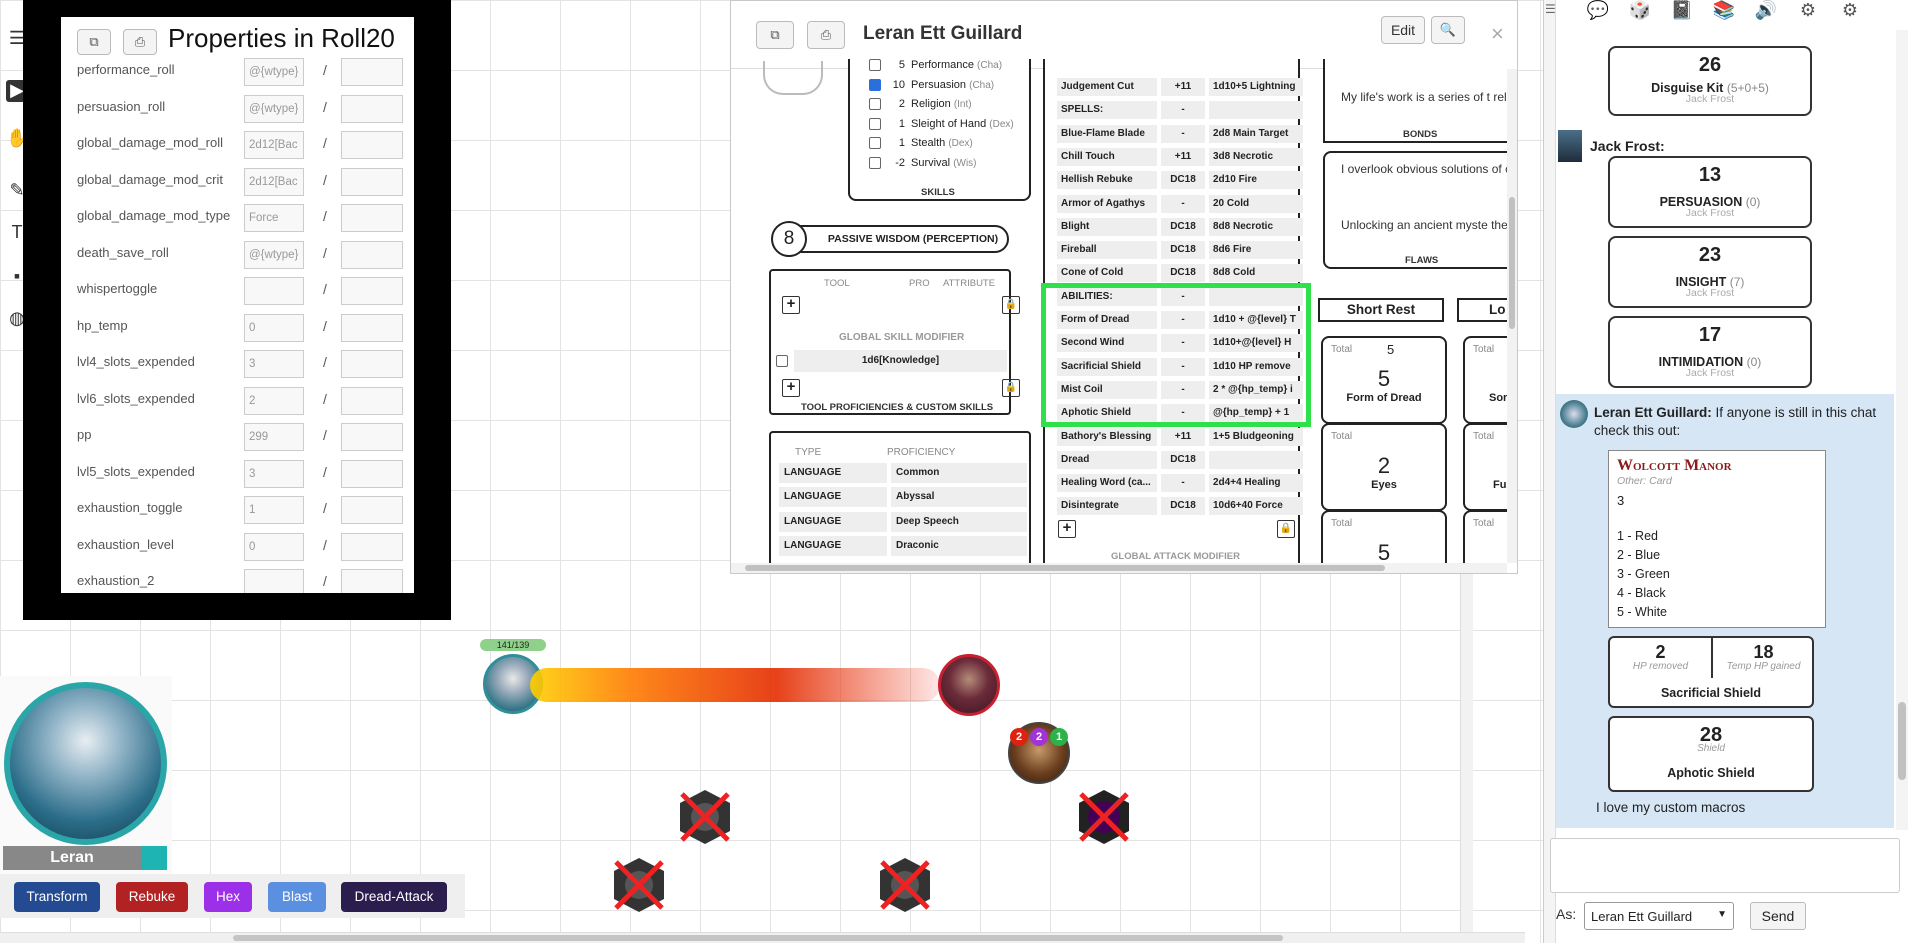 Image resolution: width=1909 pixels, height=943 pixels. Describe the element at coordinates (900, 361) in the screenshot. I see `skill-mod-input: 1d6[Knowledge]` at that location.